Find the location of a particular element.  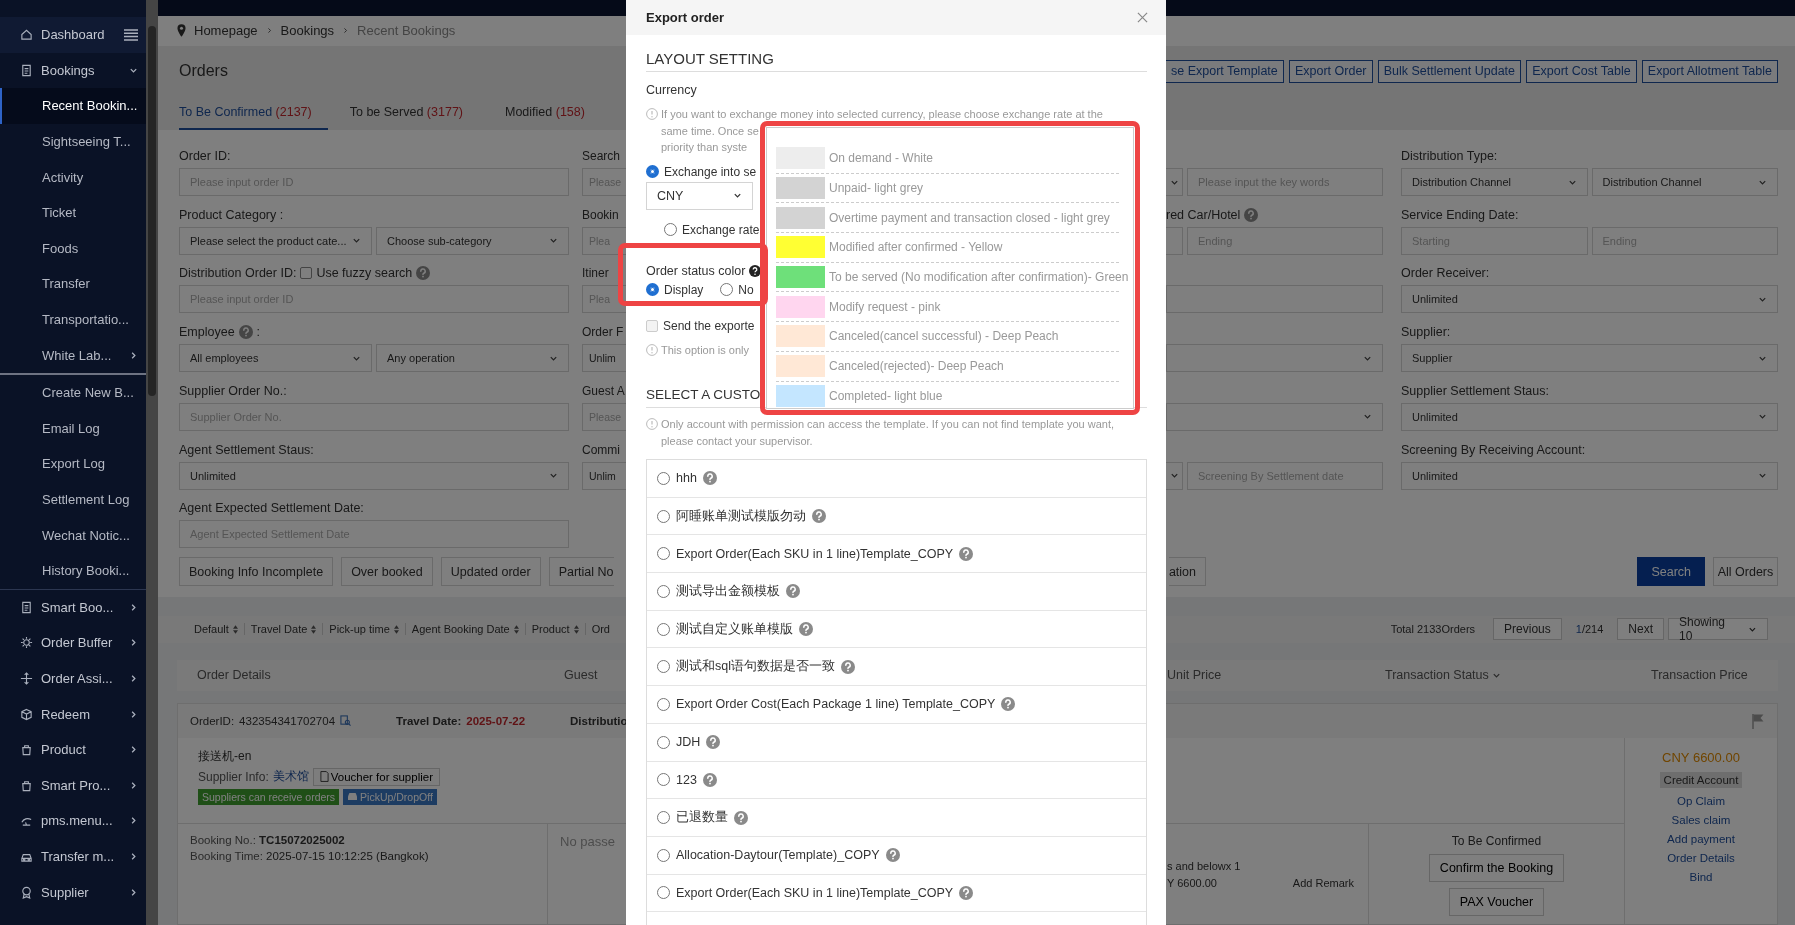

tab: Modified (158) is located at coordinates (545, 113).